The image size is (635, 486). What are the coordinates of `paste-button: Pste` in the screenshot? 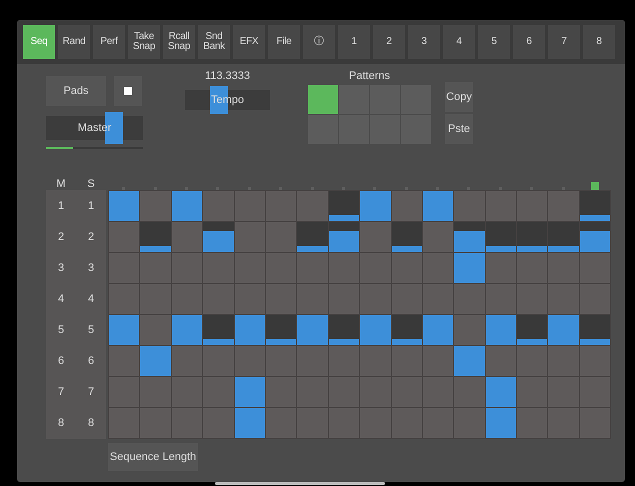 It's located at (459, 129).